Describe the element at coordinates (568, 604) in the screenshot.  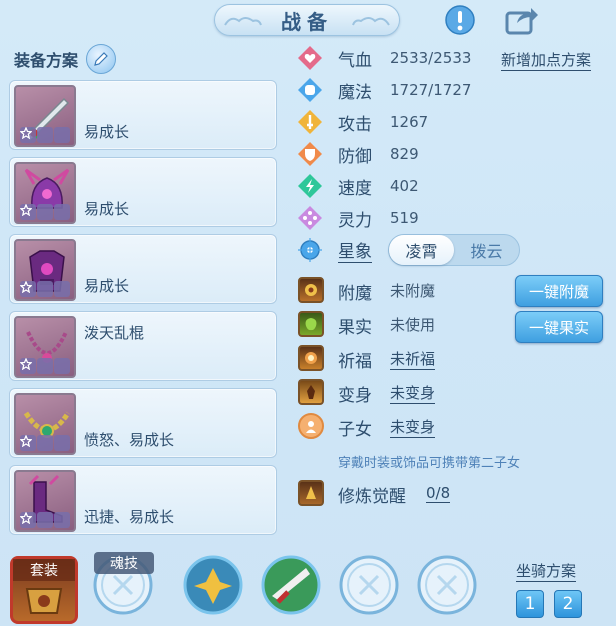
I see `mount-plan-2-button: 2` at that location.